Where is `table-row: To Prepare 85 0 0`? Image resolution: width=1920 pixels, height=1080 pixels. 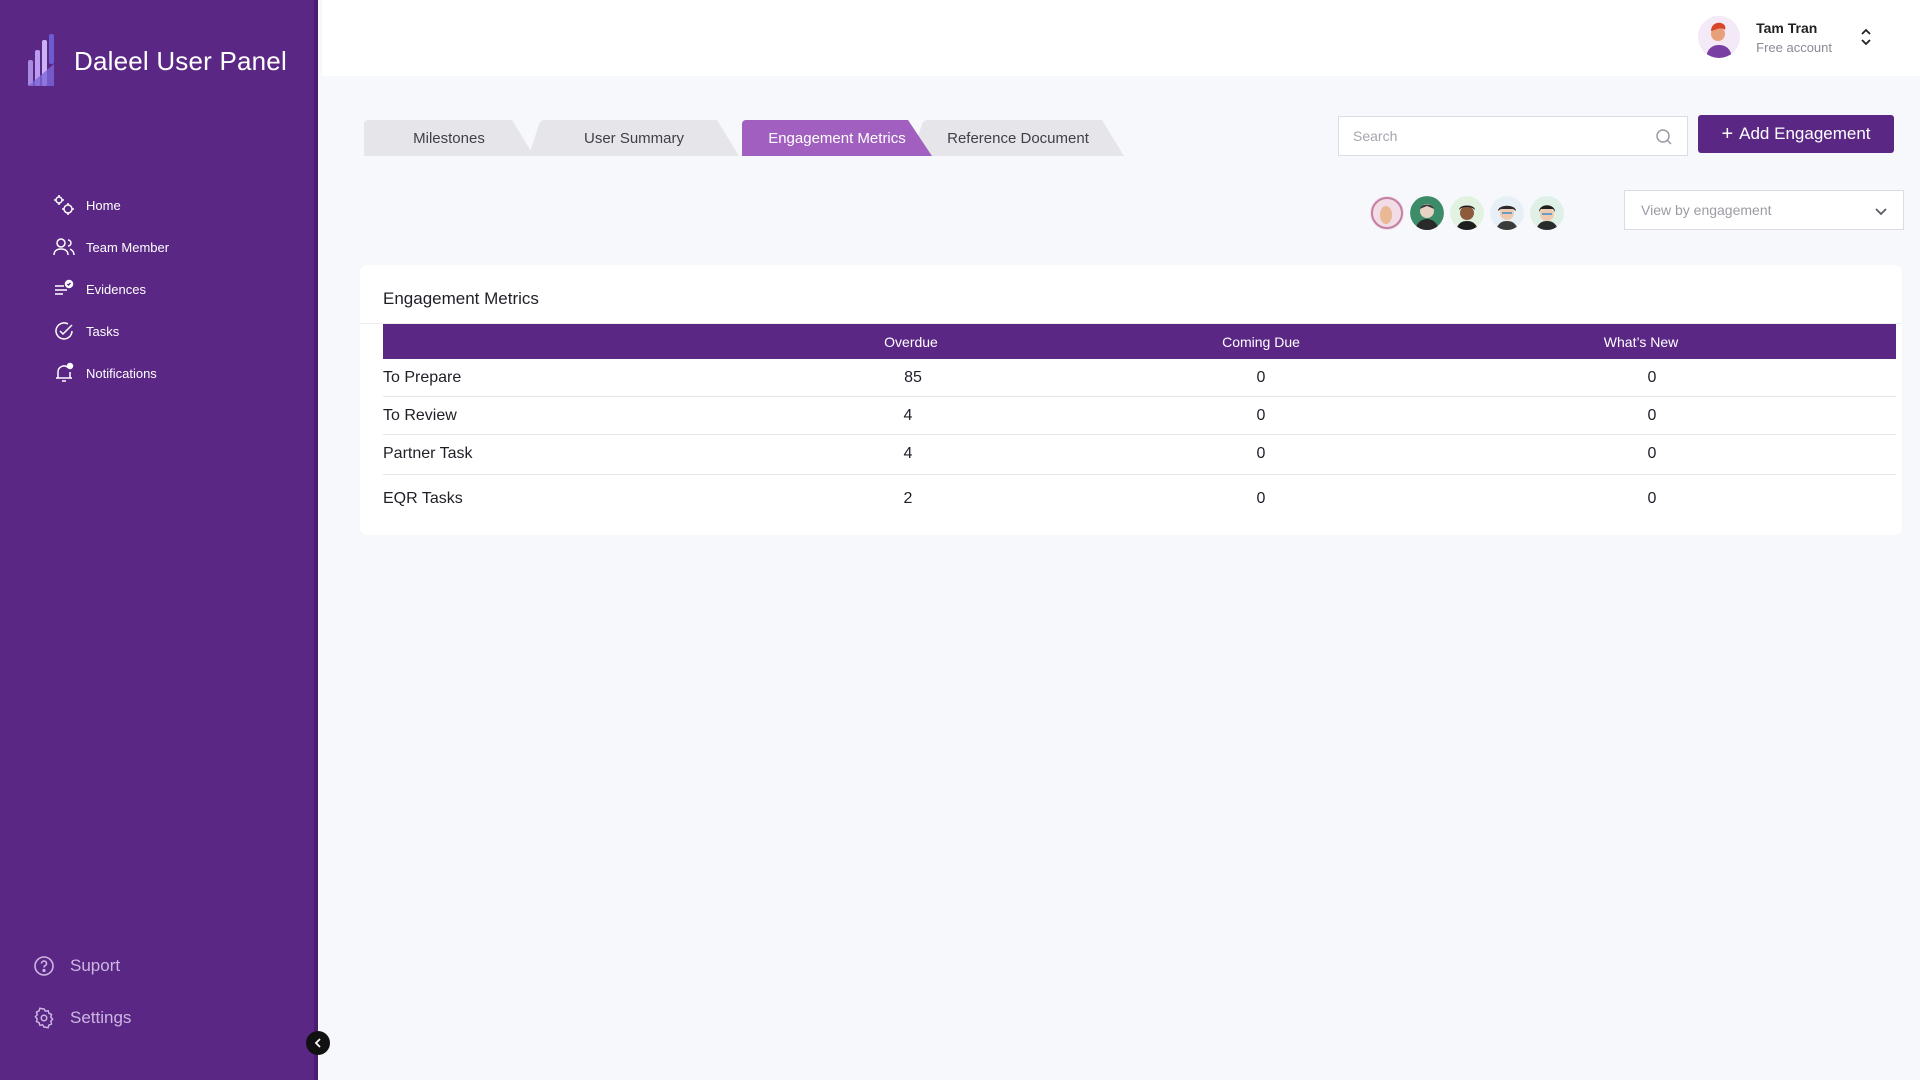
table-row: To Prepare 85 0 0 is located at coordinates (1139, 378).